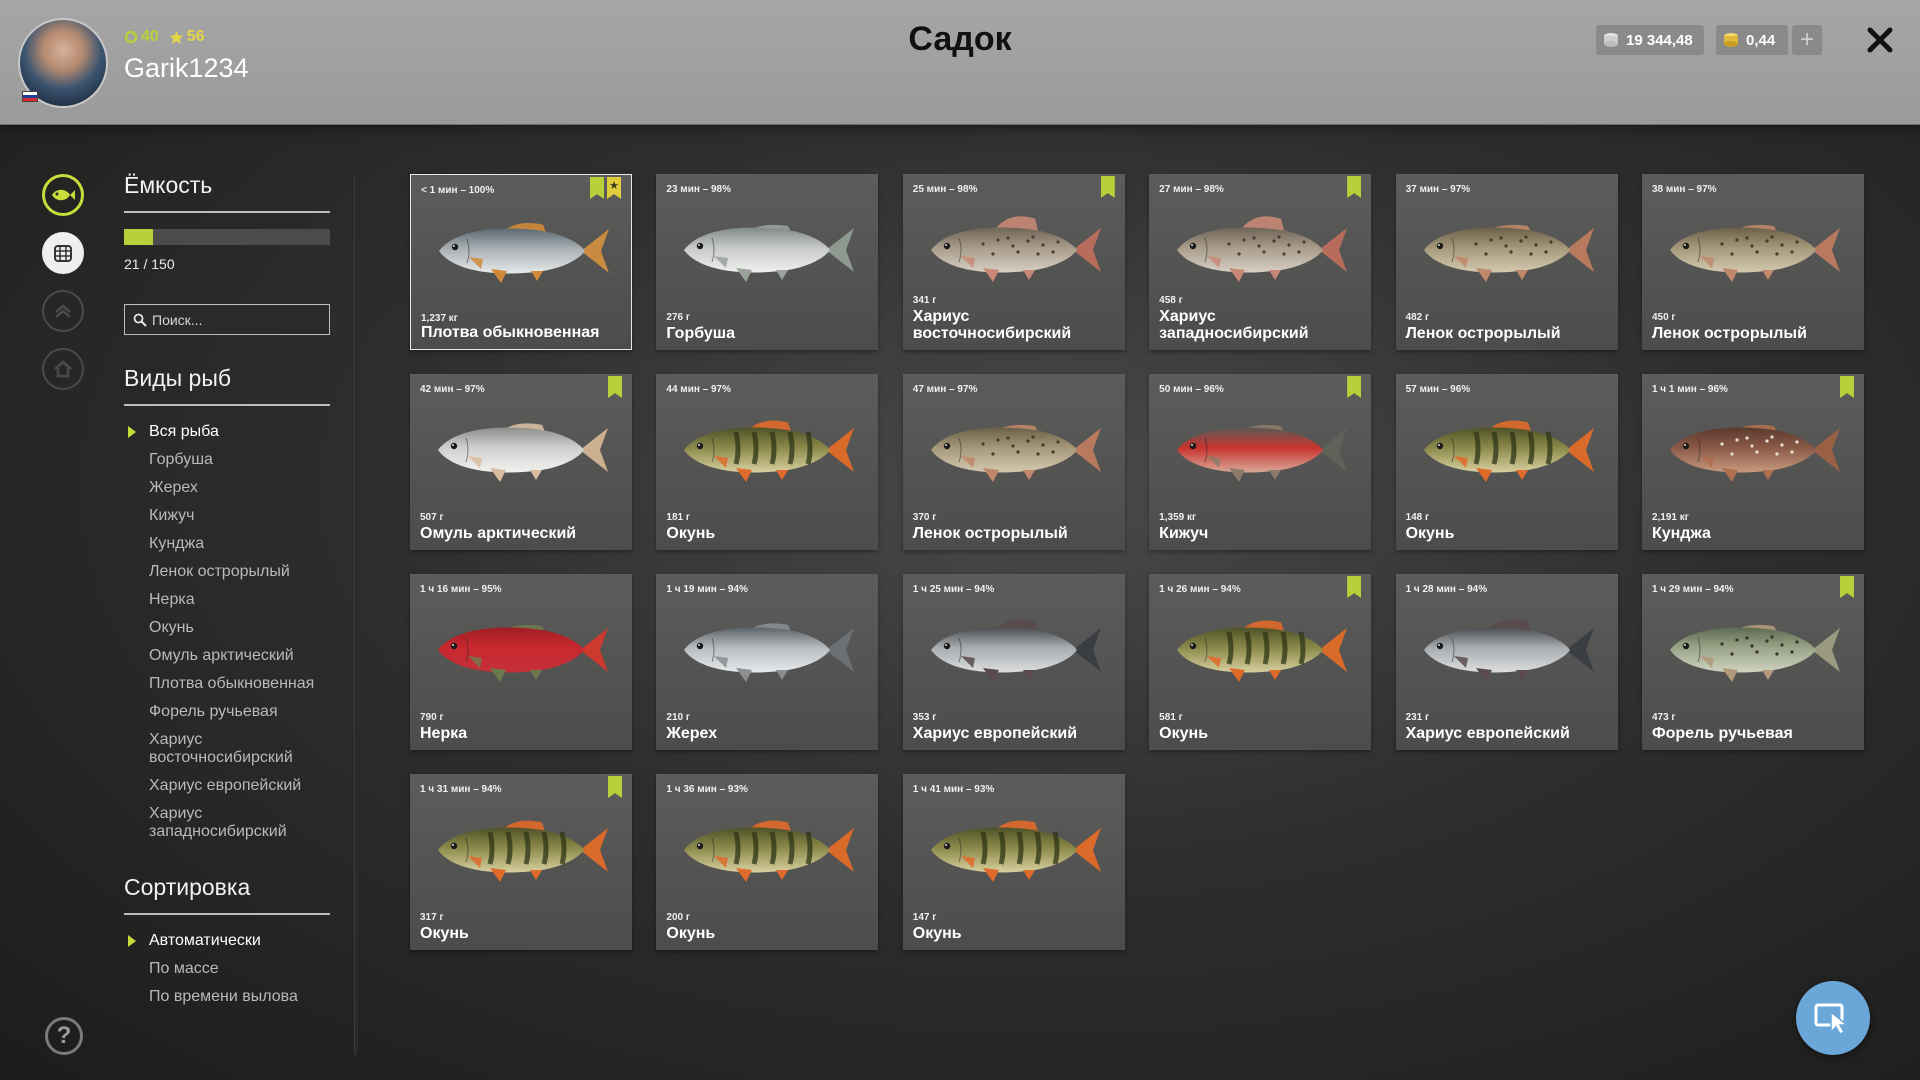 Image resolution: width=1920 pixels, height=1080 pixels. Describe the element at coordinates (234, 460) in the screenshot. I see `species-filter-item: Горбуша` at that location.